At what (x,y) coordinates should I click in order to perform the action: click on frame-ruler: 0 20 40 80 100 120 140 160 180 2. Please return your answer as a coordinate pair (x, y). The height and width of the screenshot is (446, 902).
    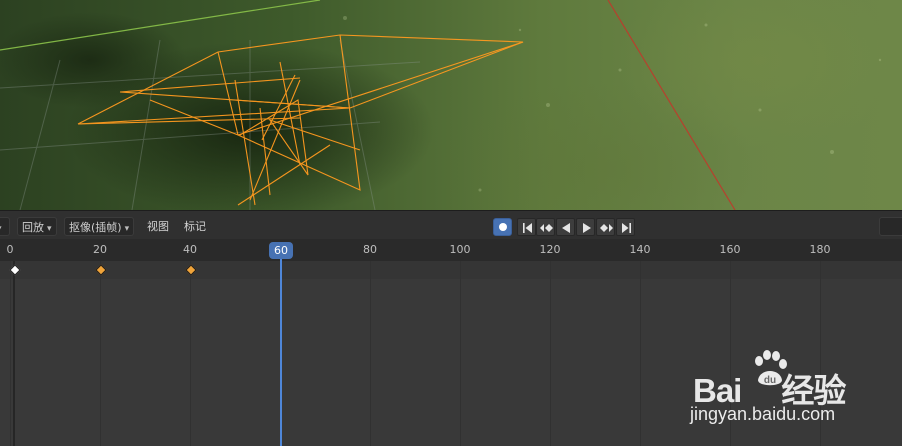
    Looking at the image, I should click on (451, 250).